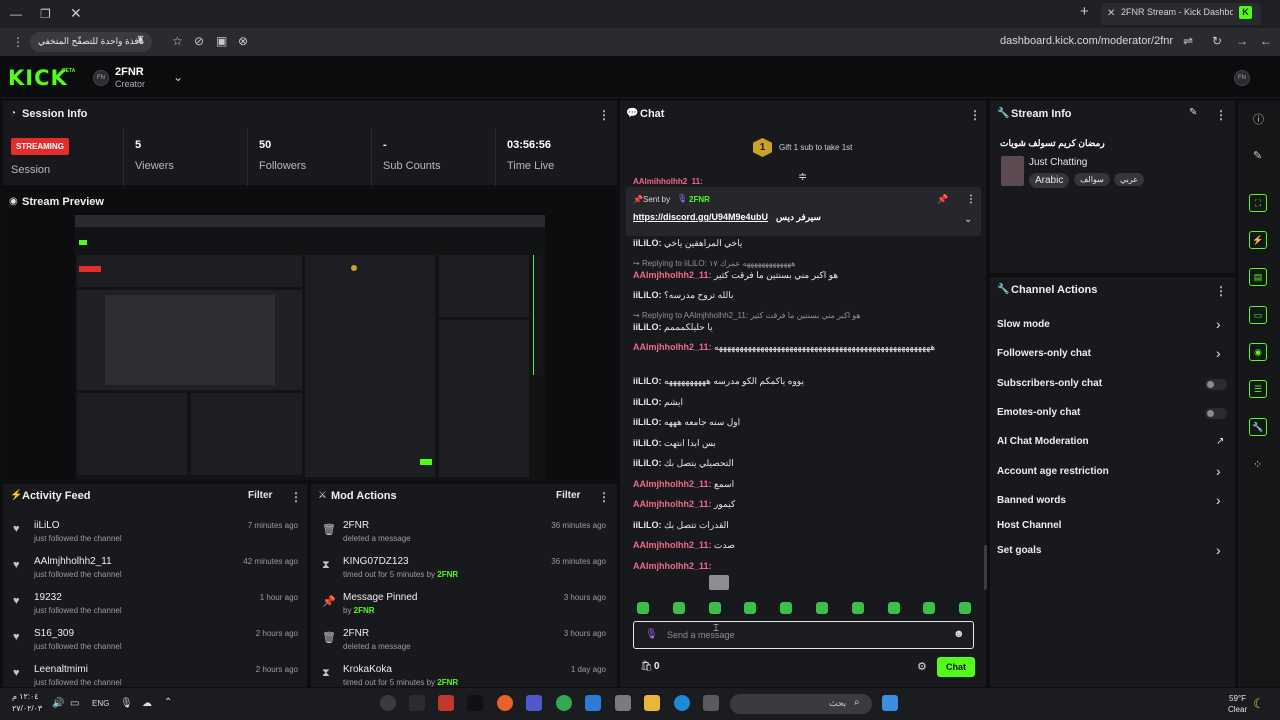 Image resolution: width=1280 pixels, height=720 pixels. Describe the element at coordinates (48, 597) in the screenshot. I see `activity-user: 19232` at that location.